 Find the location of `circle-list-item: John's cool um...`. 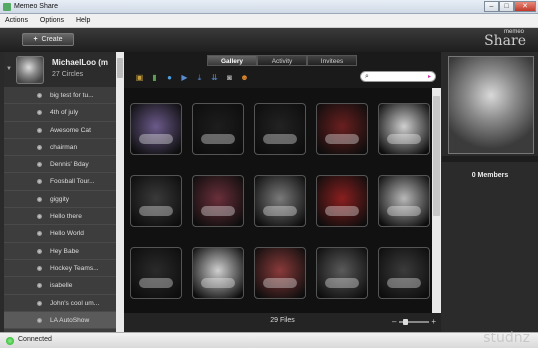

circle-list-item: John's cool um... is located at coordinates (60, 303).